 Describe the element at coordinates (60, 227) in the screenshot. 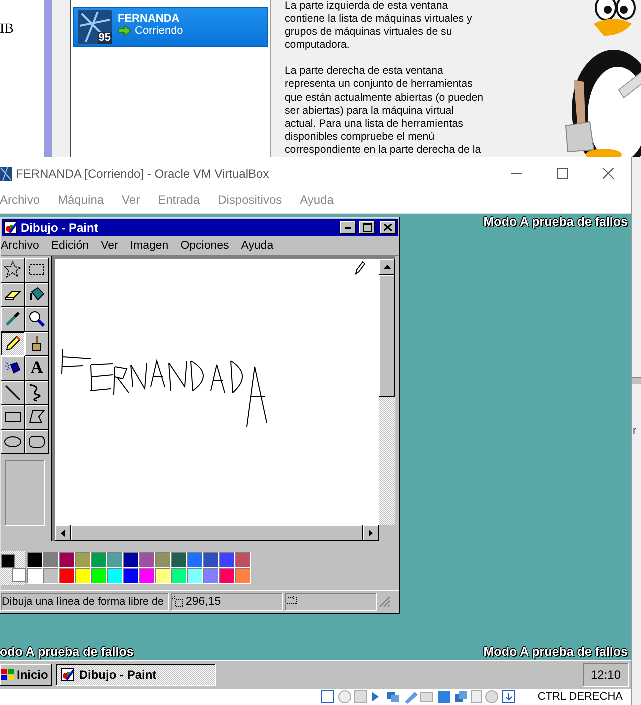

I see `paint-title: Dibujo - Paint` at that location.